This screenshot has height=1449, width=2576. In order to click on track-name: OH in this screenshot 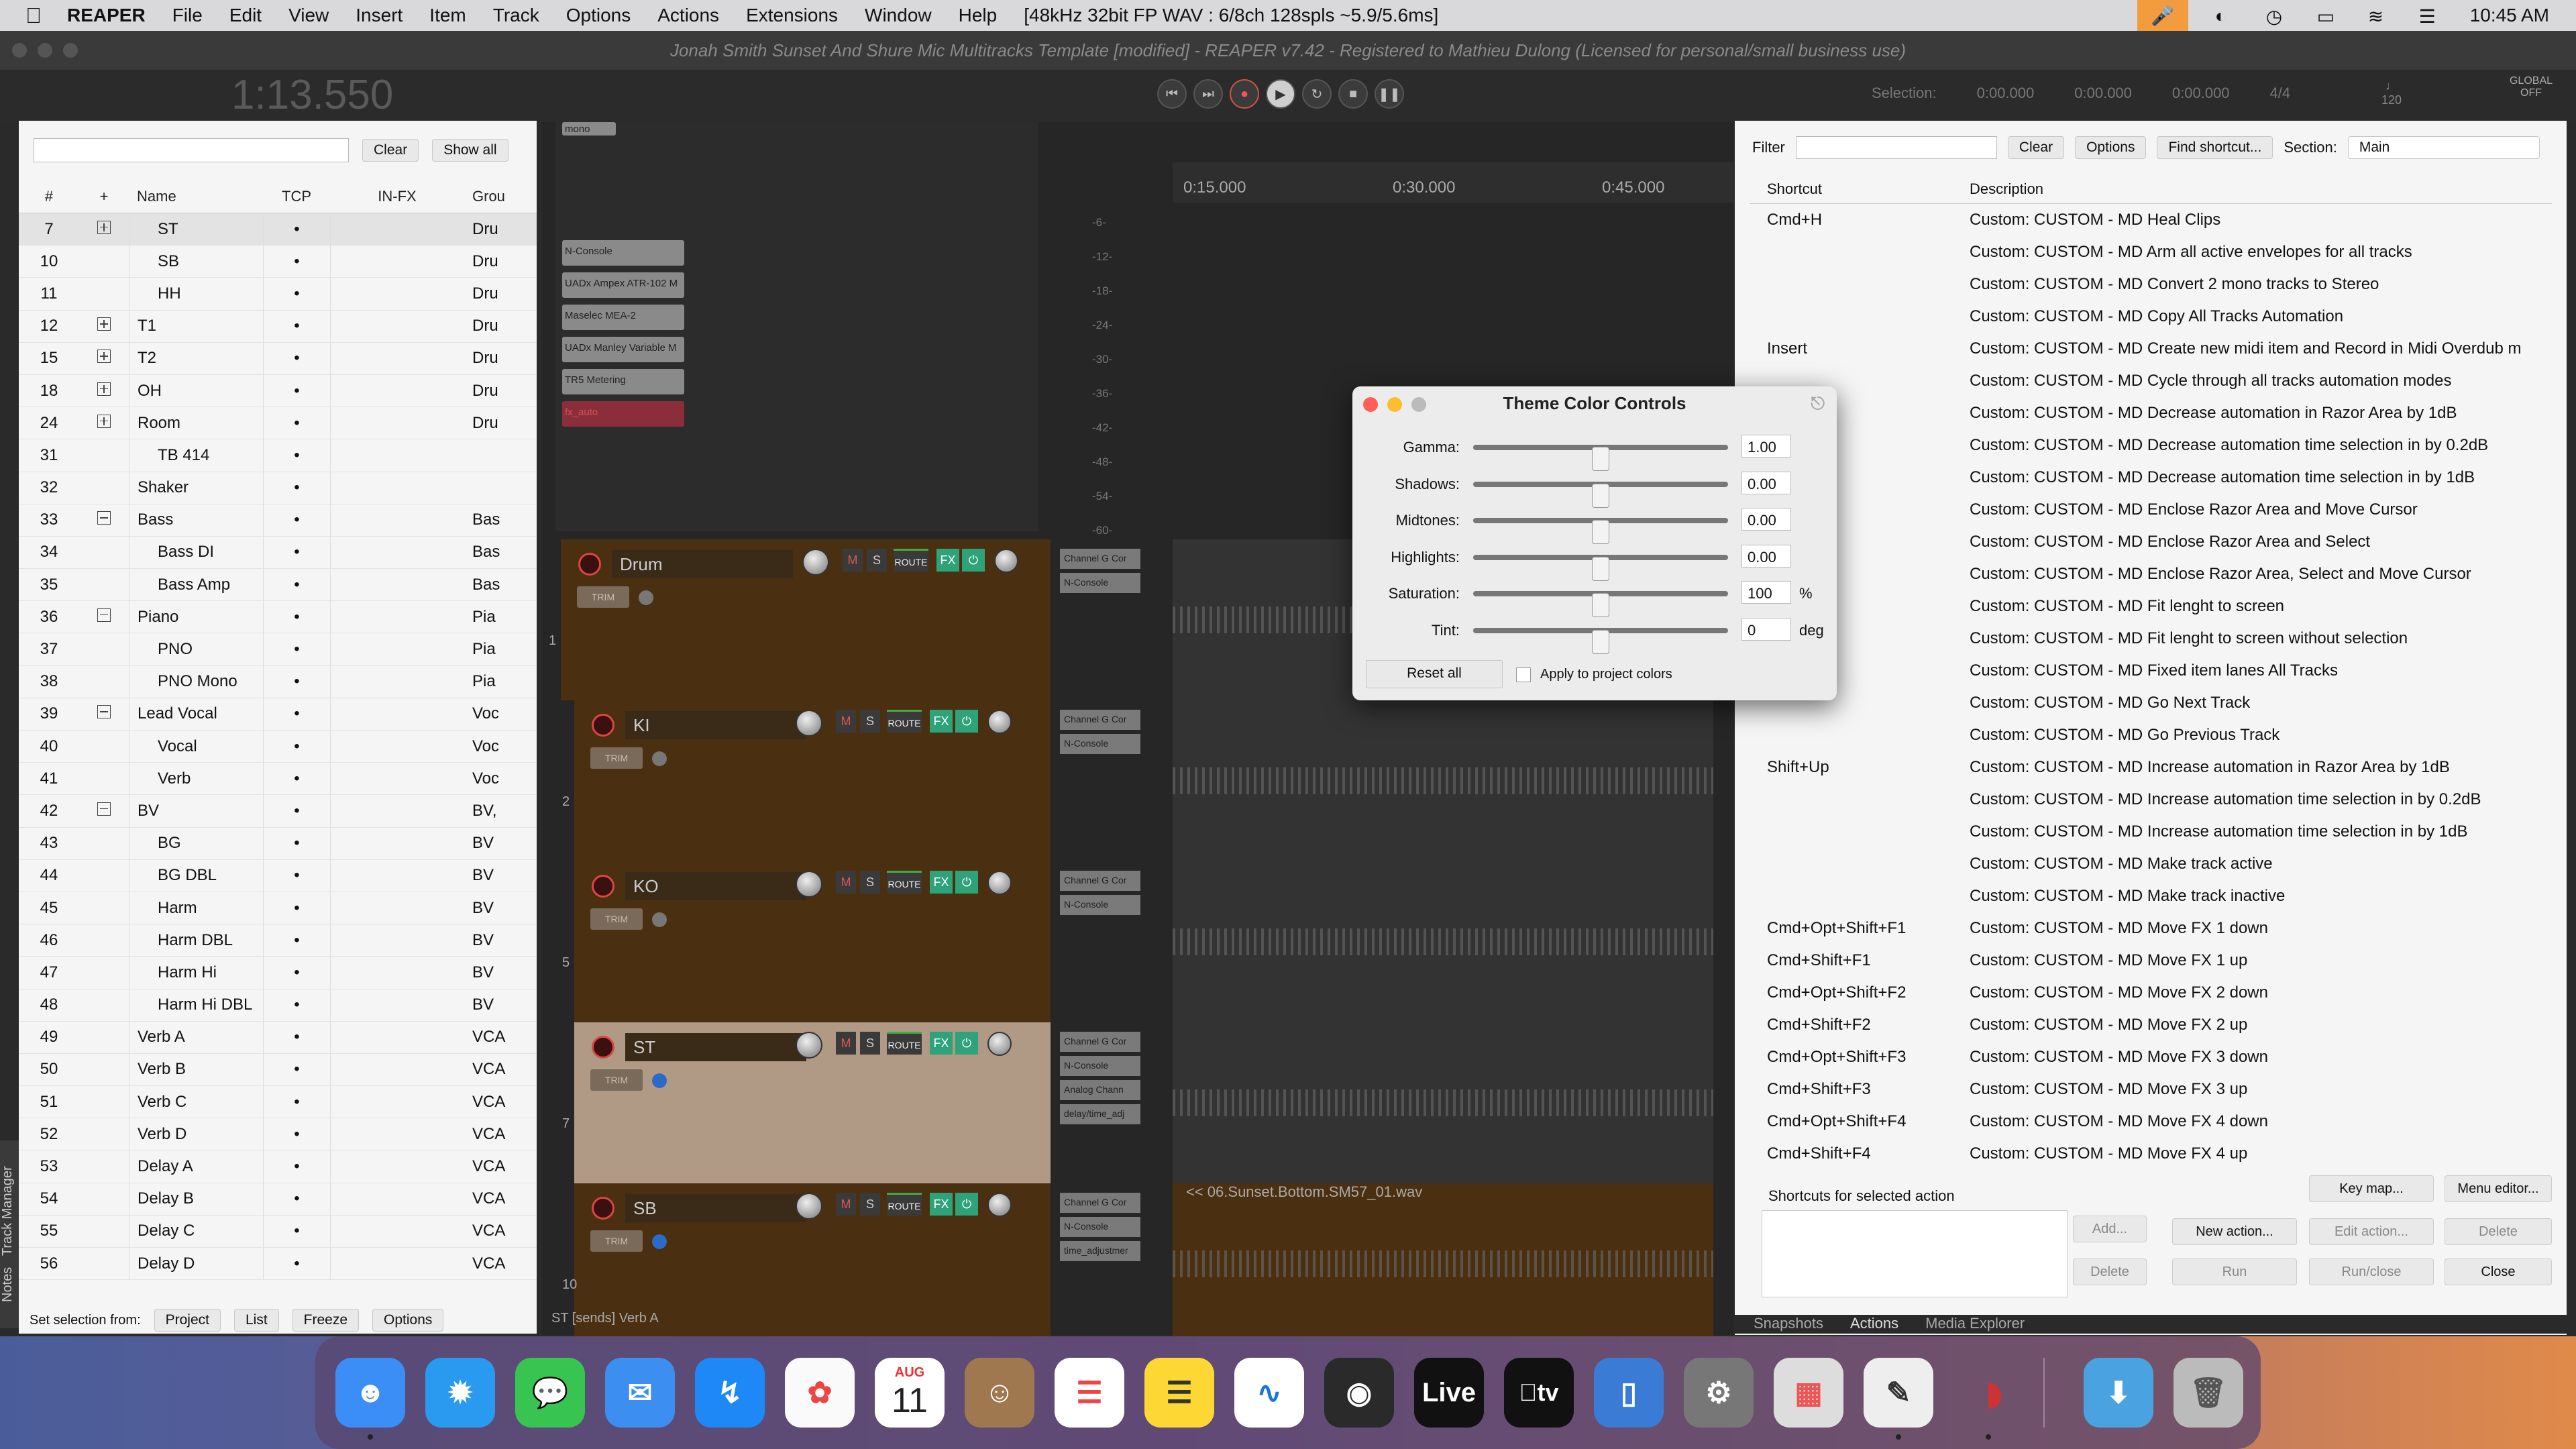, I will do `click(196, 390)`.